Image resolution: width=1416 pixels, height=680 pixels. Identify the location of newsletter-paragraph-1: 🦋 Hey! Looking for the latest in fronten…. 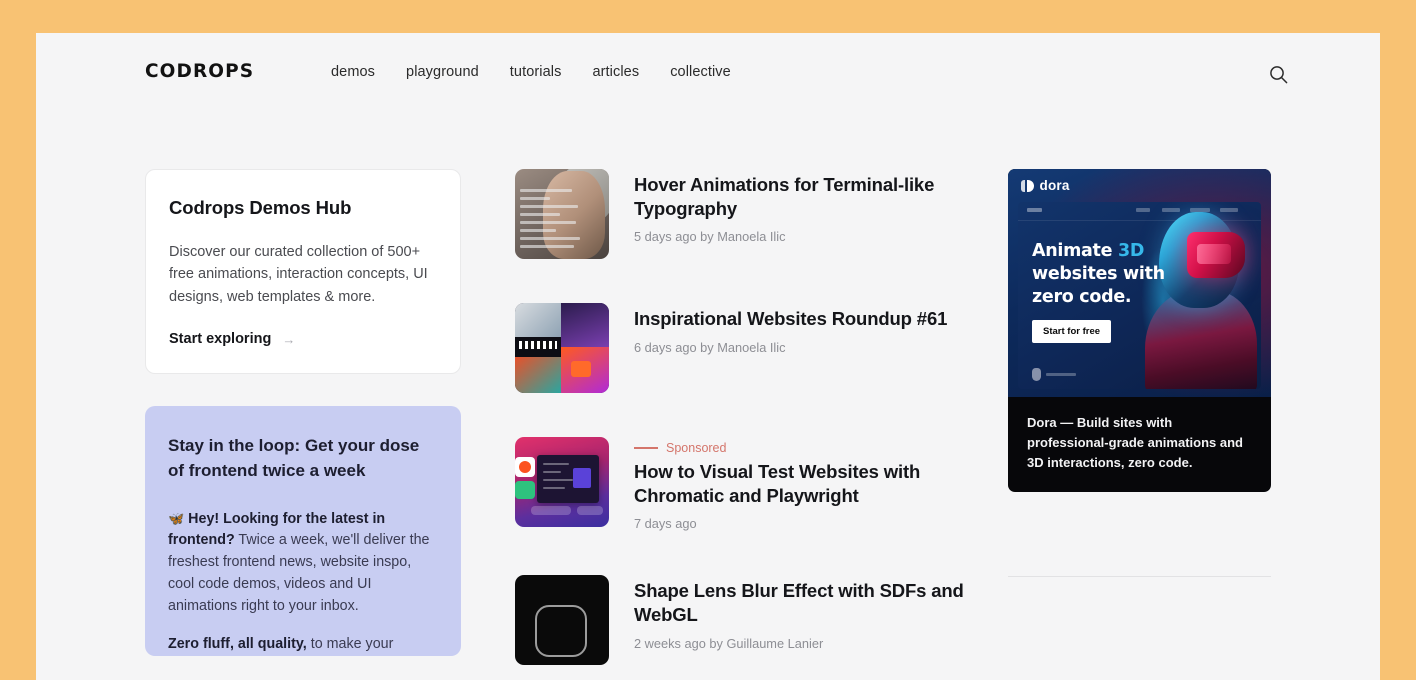
(303, 563).